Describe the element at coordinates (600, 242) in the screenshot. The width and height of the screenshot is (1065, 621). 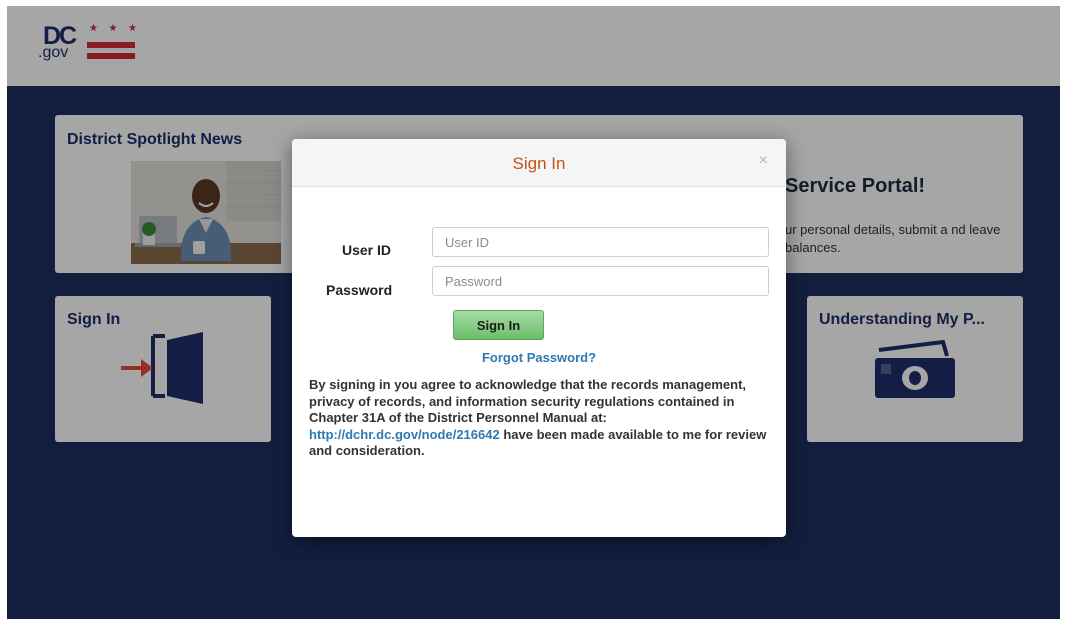
I see `user-id-input` at that location.